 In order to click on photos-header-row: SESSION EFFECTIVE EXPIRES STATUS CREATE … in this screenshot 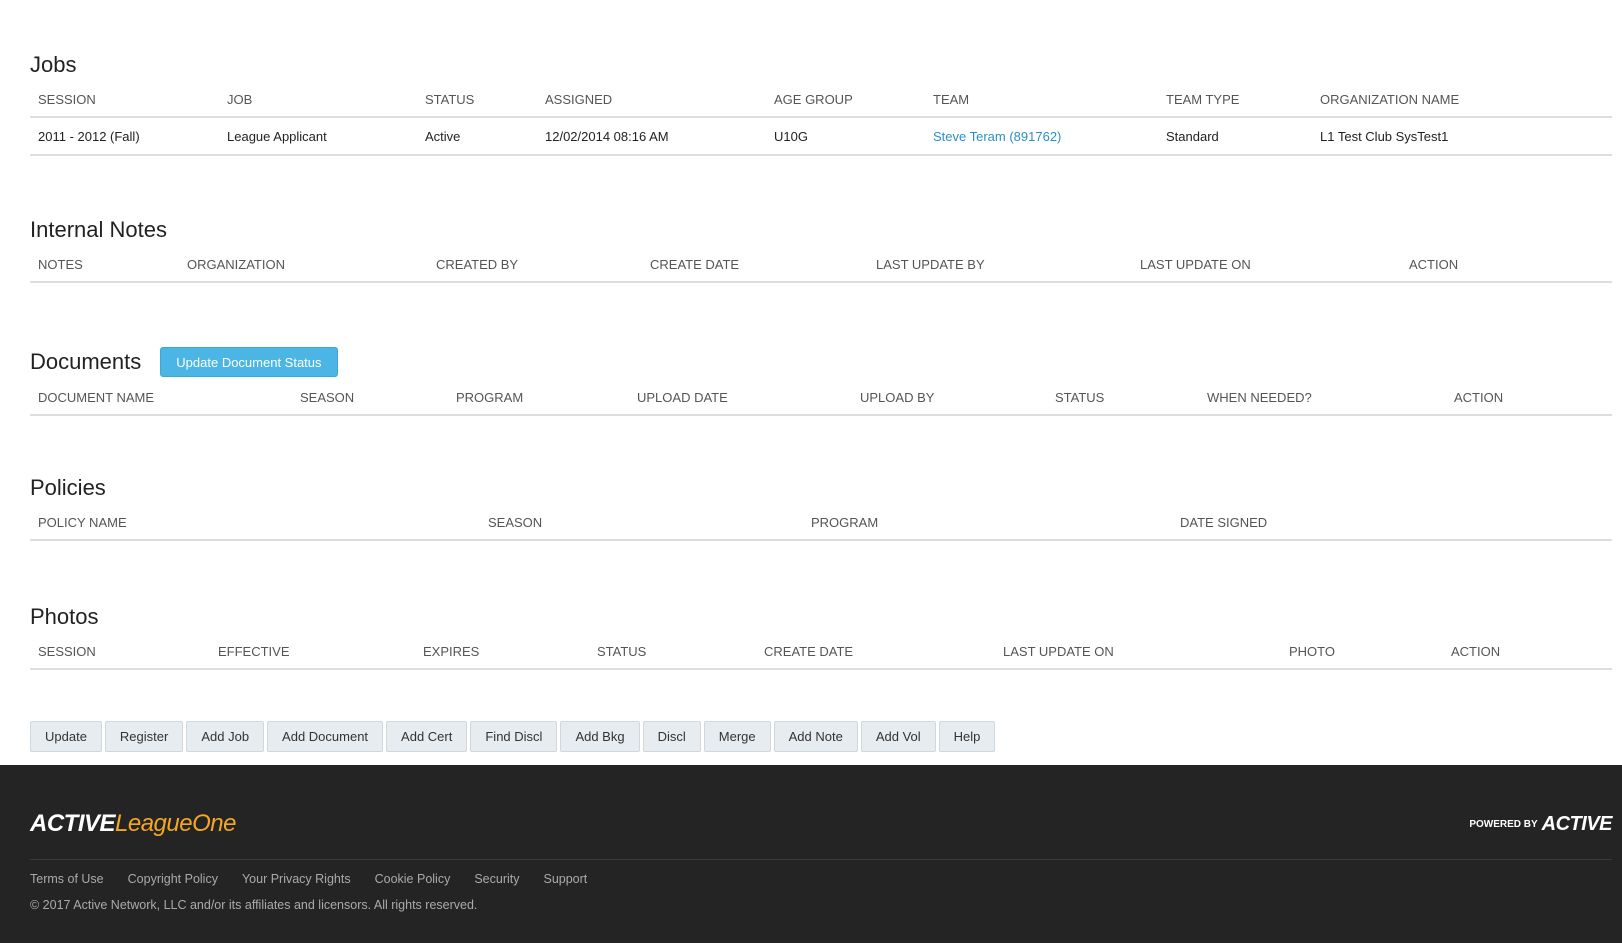, I will do `click(821, 652)`.